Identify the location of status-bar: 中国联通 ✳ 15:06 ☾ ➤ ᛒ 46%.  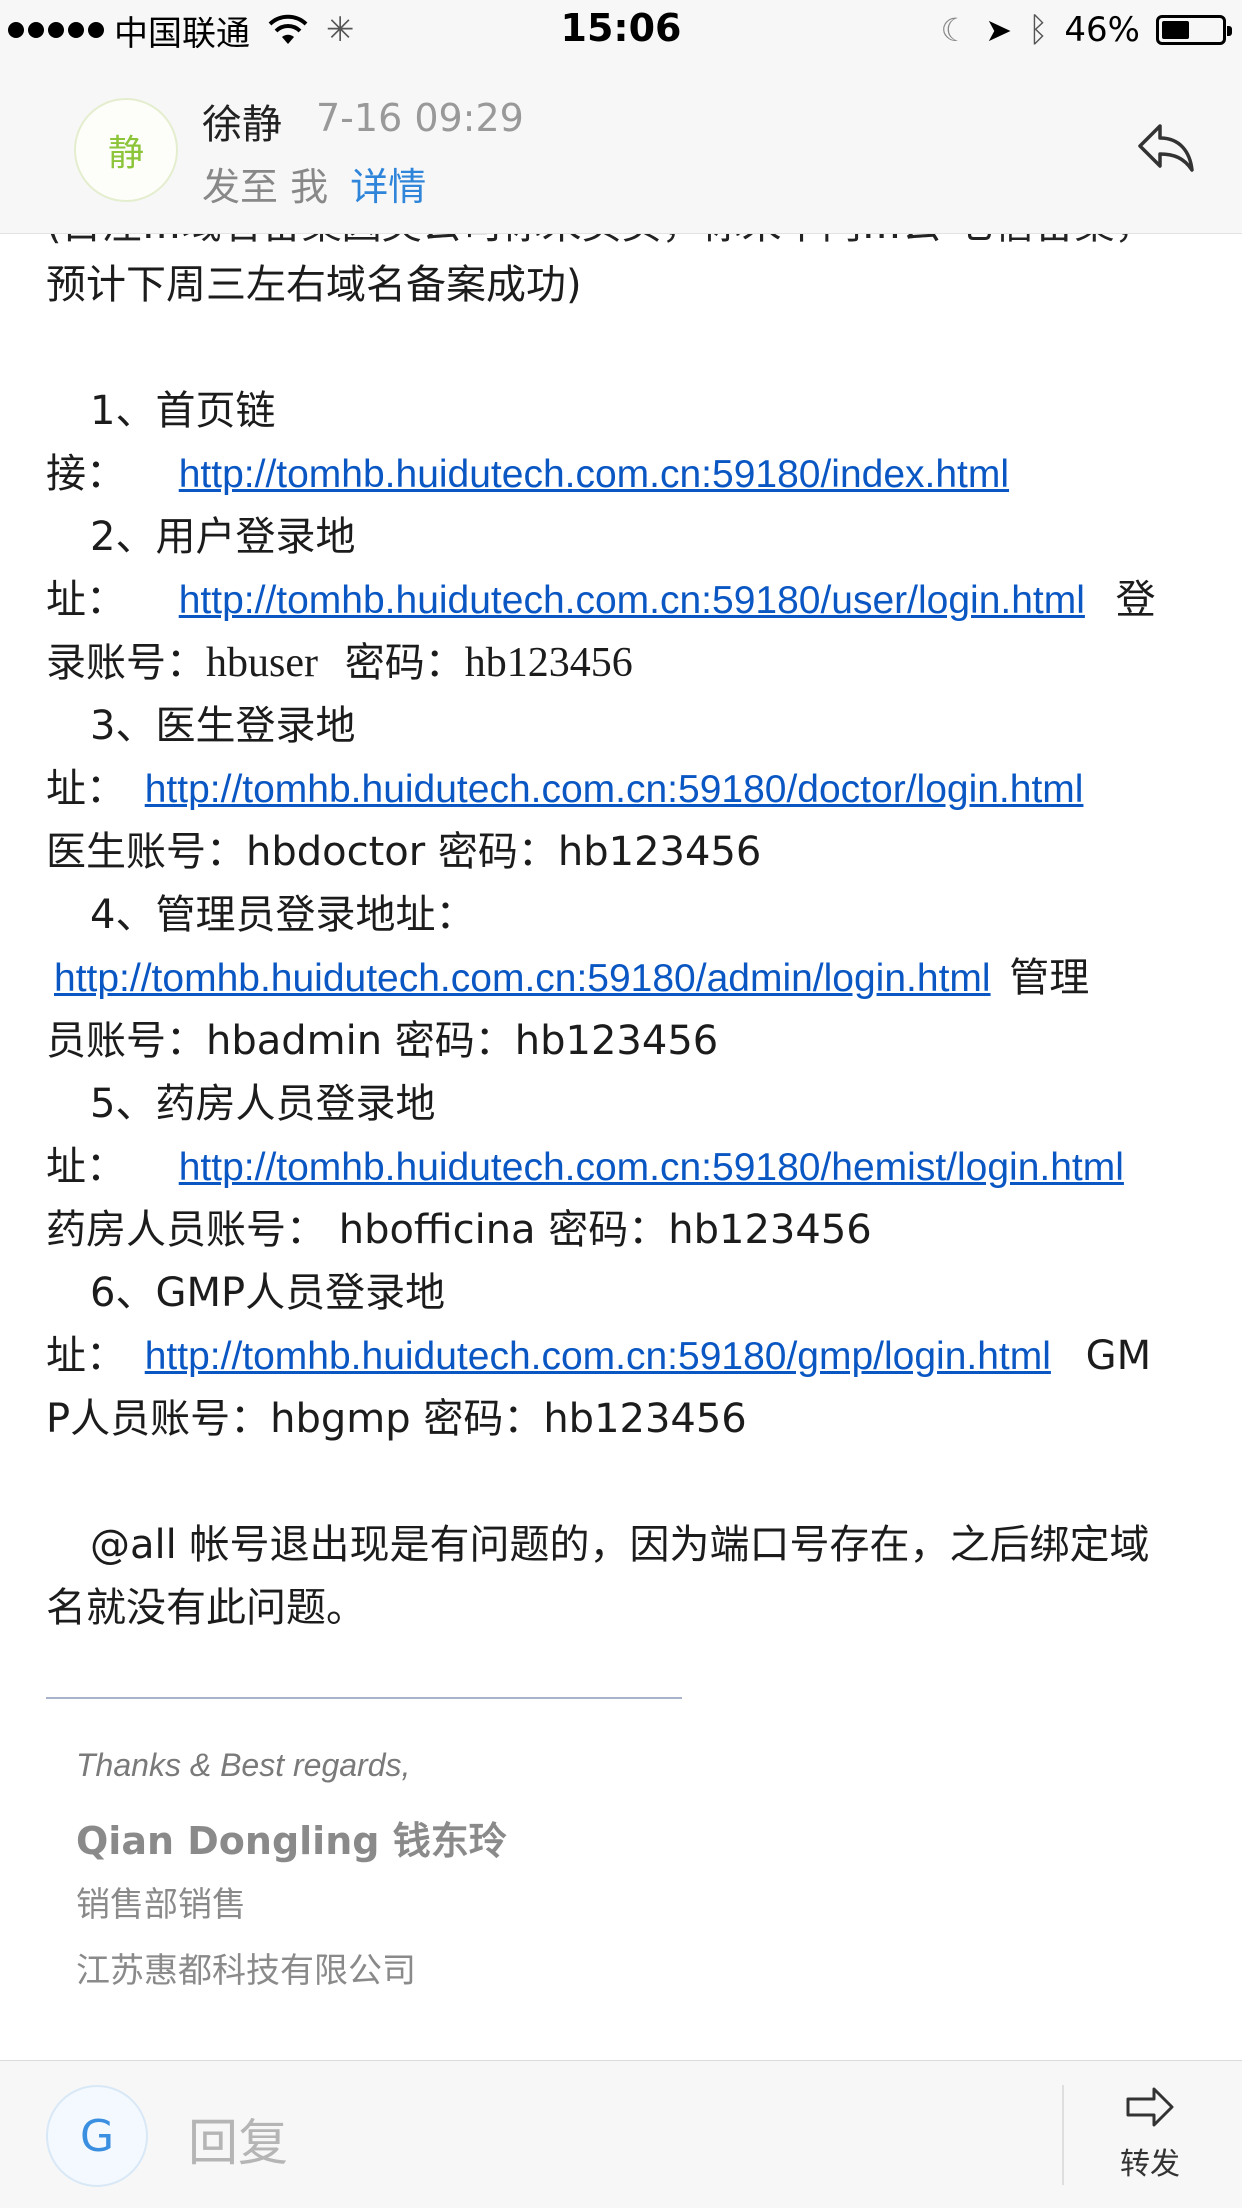
(621, 30).